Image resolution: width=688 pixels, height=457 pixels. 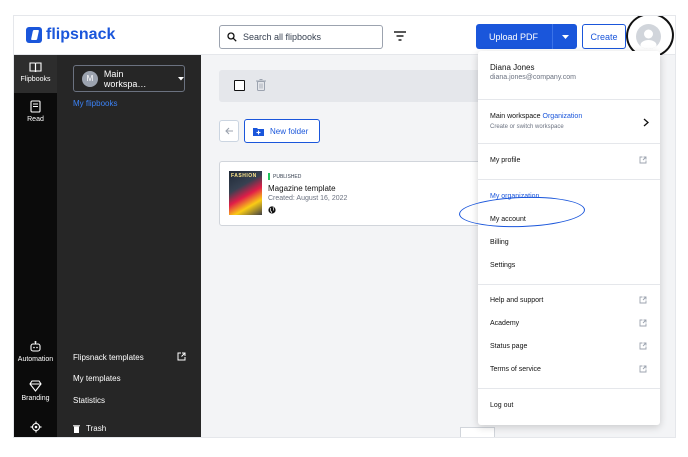 I want to click on menu-workspace-switcher: Main workspace Organization, so click(x=536, y=116).